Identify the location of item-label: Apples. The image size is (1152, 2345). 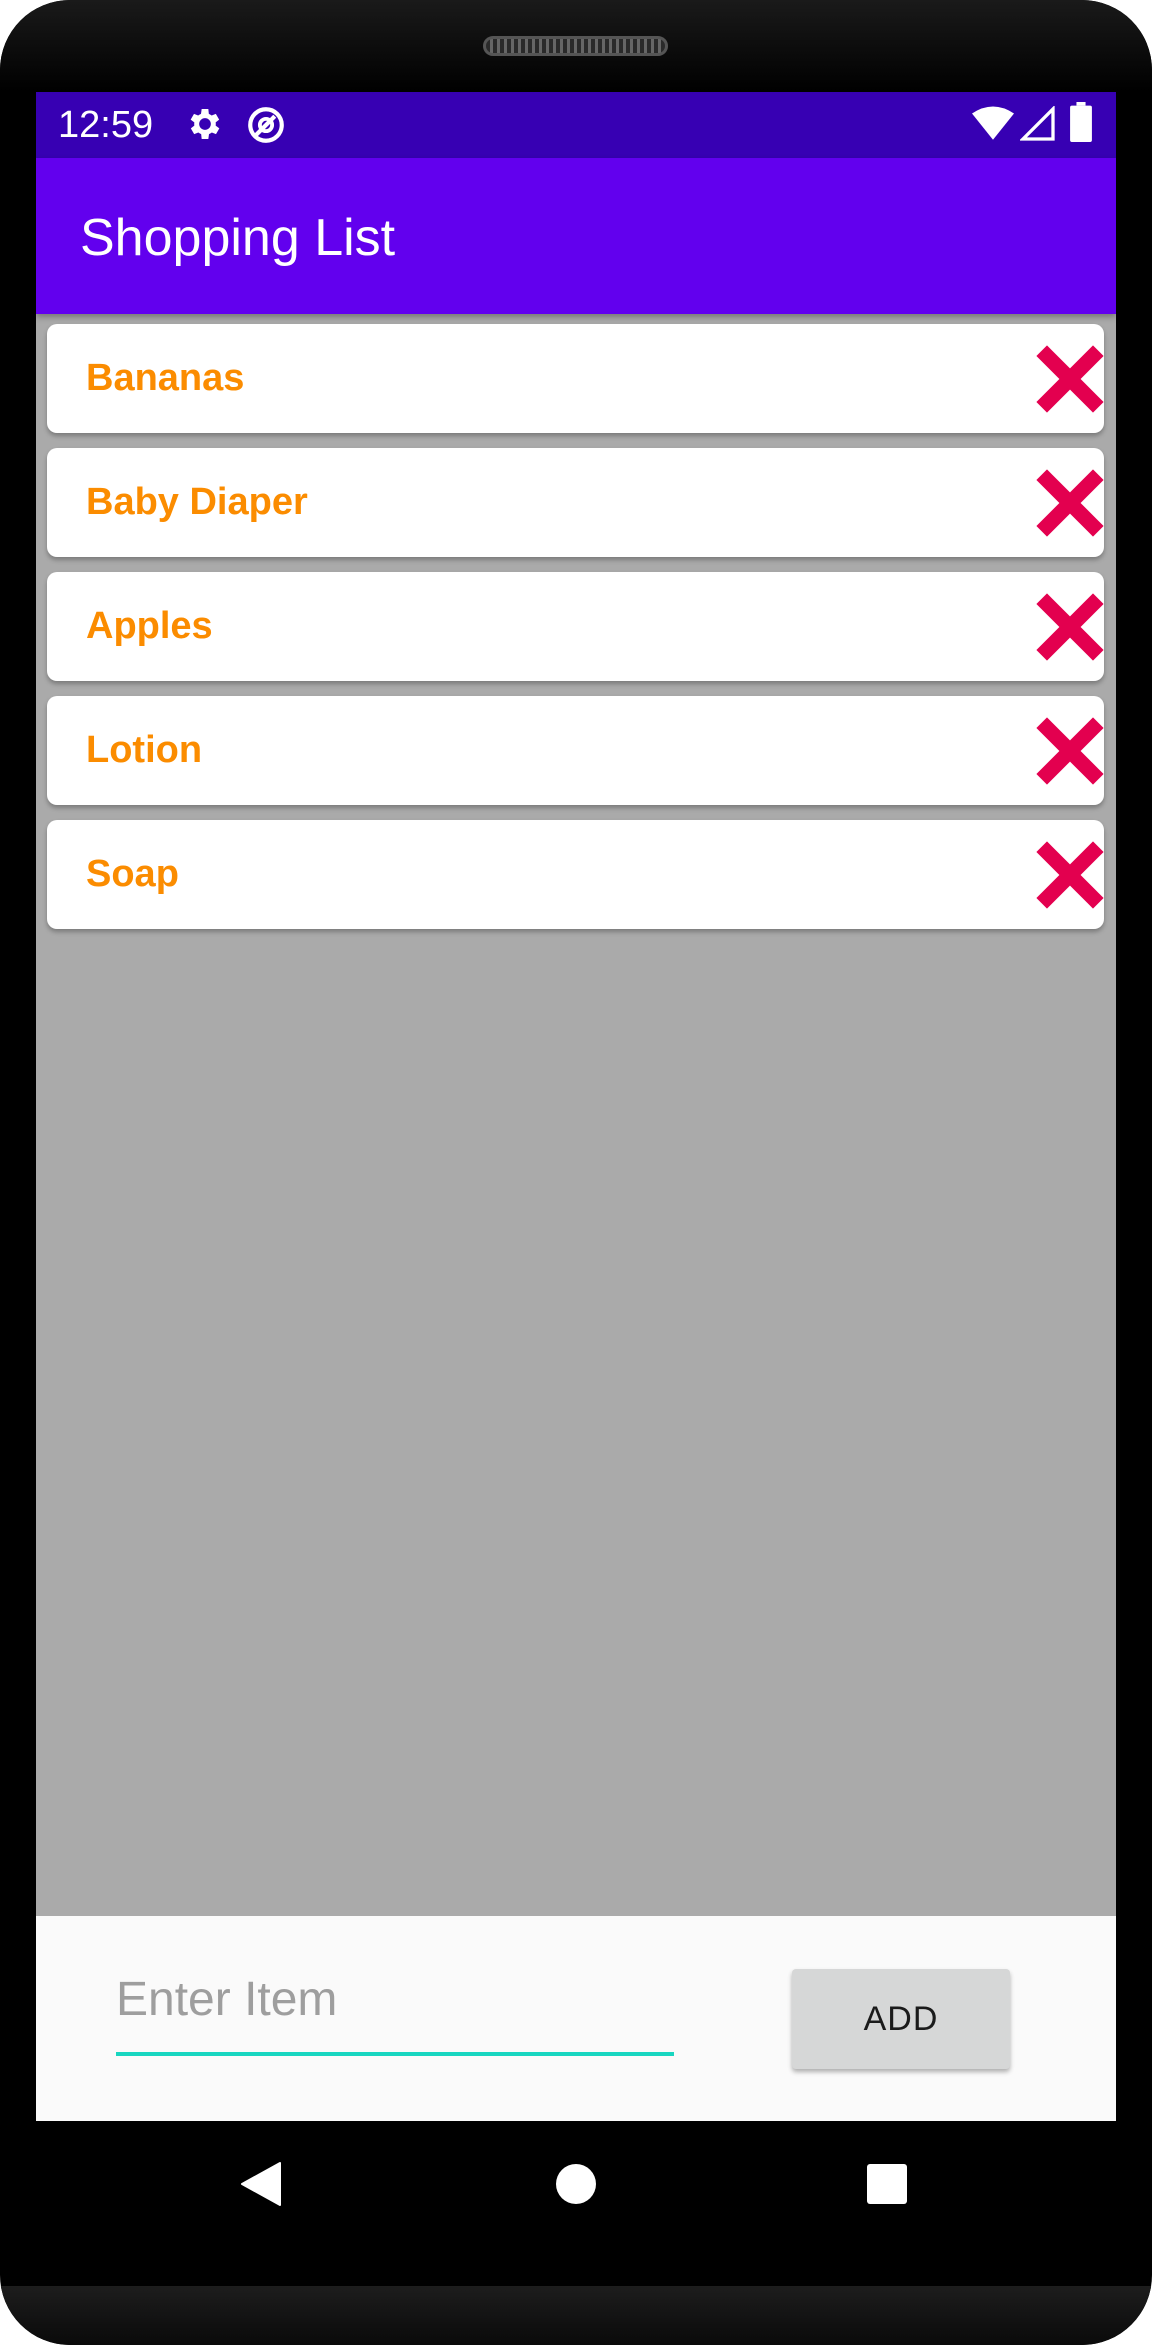
(149, 626).